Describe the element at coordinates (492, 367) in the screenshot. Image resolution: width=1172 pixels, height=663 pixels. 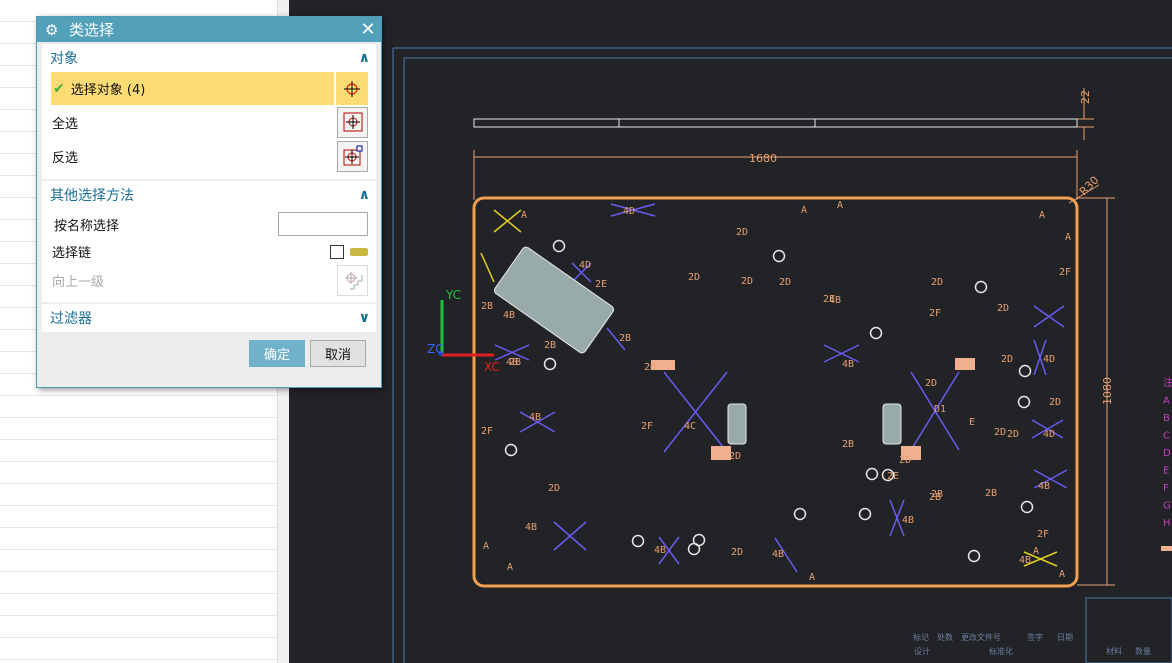
I see `axis-xc: XC` at that location.